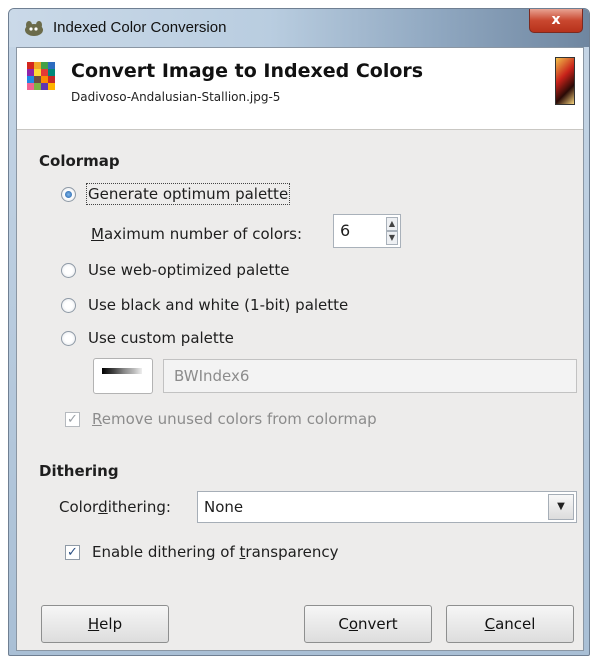  I want to click on option-black-white: Use black and white (1-bit) palette, so click(204, 305).